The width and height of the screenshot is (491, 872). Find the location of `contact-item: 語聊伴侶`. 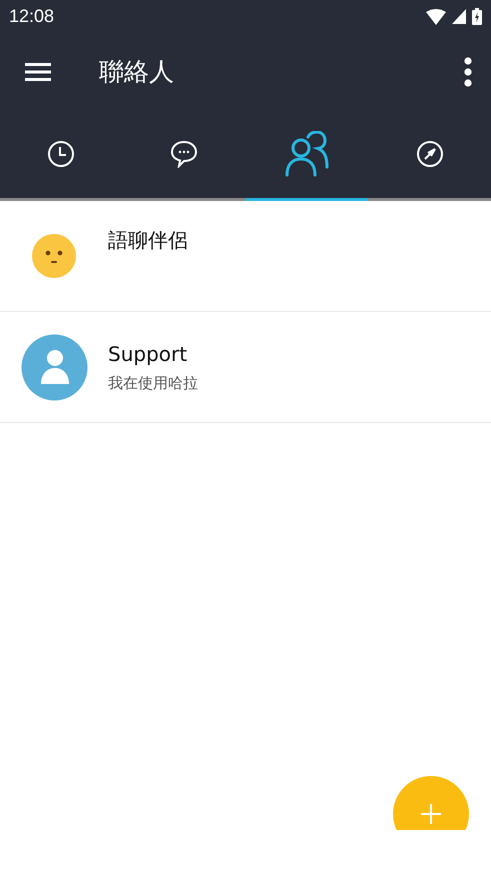

contact-item: 語聊伴侶 is located at coordinates (245, 256).